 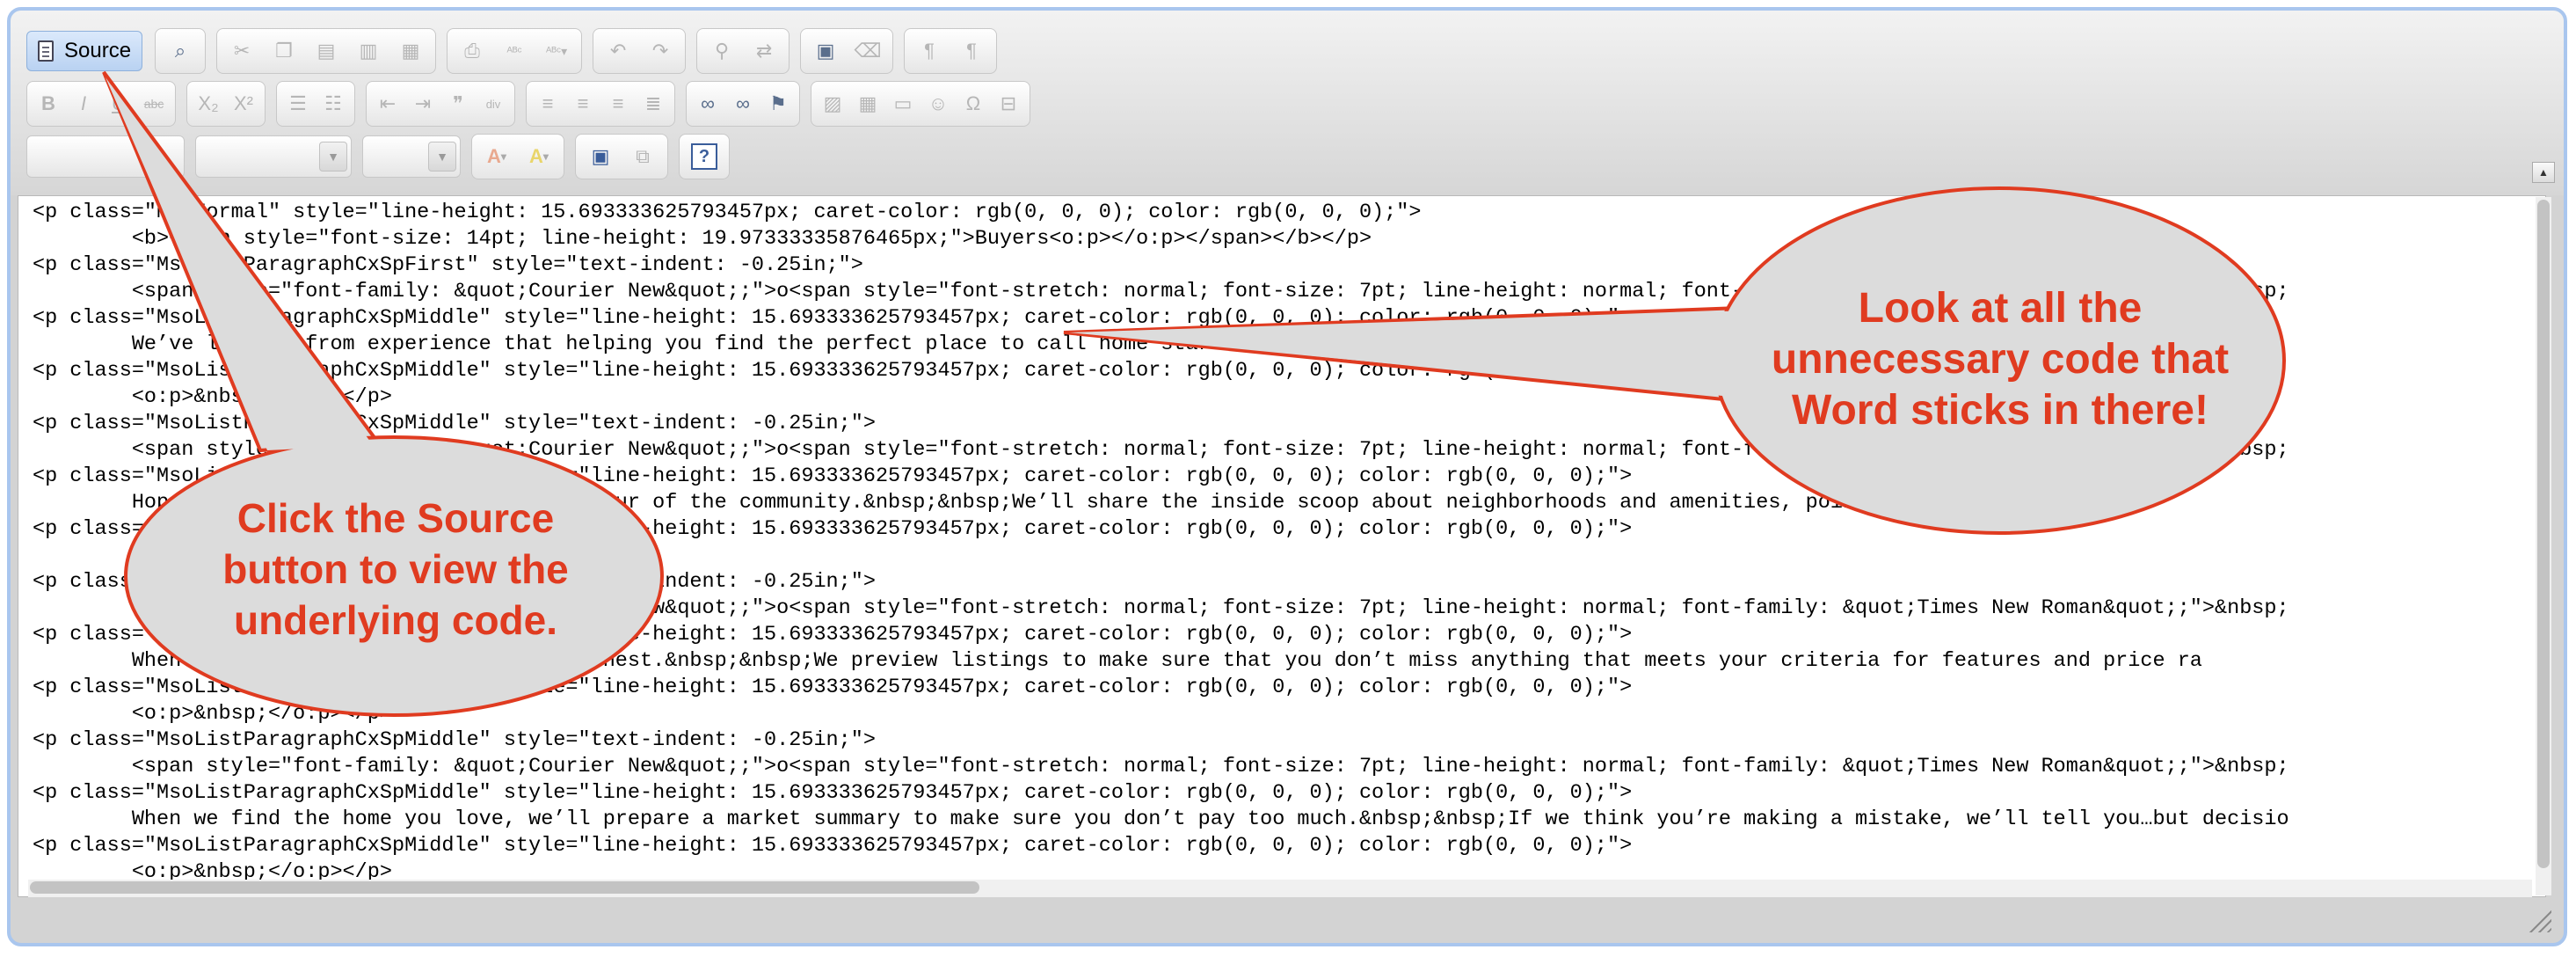 I want to click on callout-line: Click the Source, so click(x=395, y=518).